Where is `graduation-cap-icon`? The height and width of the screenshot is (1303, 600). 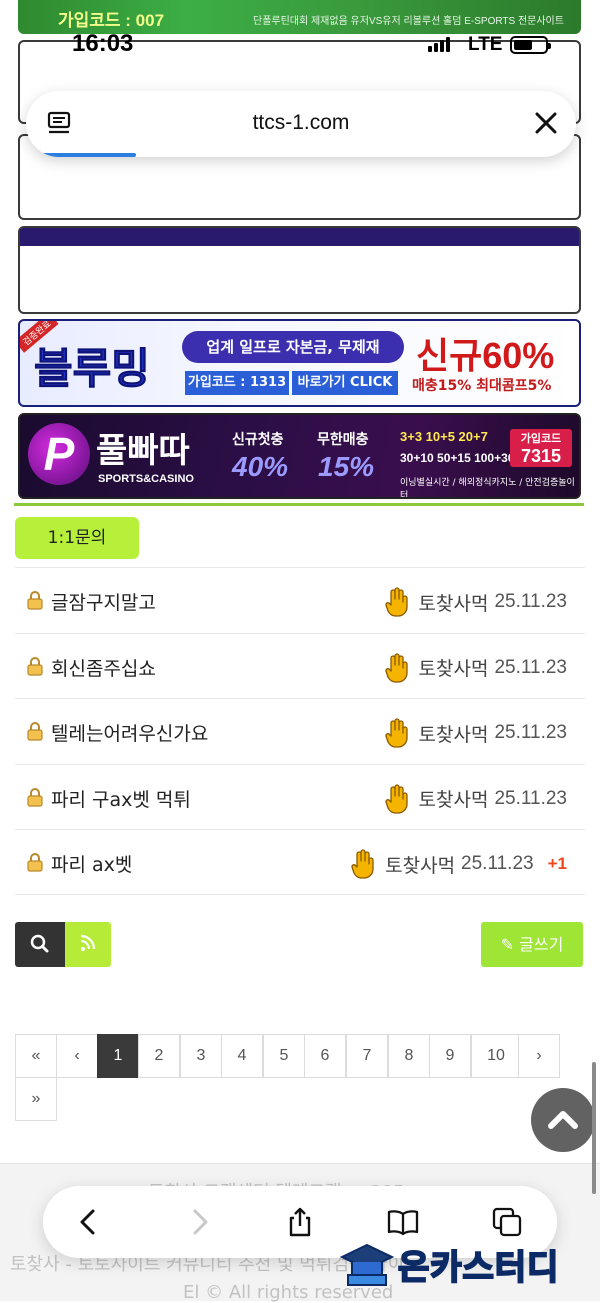 graduation-cap-icon is located at coordinates (367, 1264).